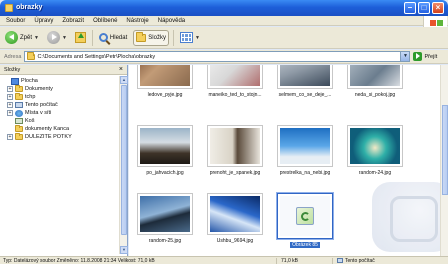  Describe the element at coordinates (186, 37) in the screenshot. I see `views-icon` at that location.